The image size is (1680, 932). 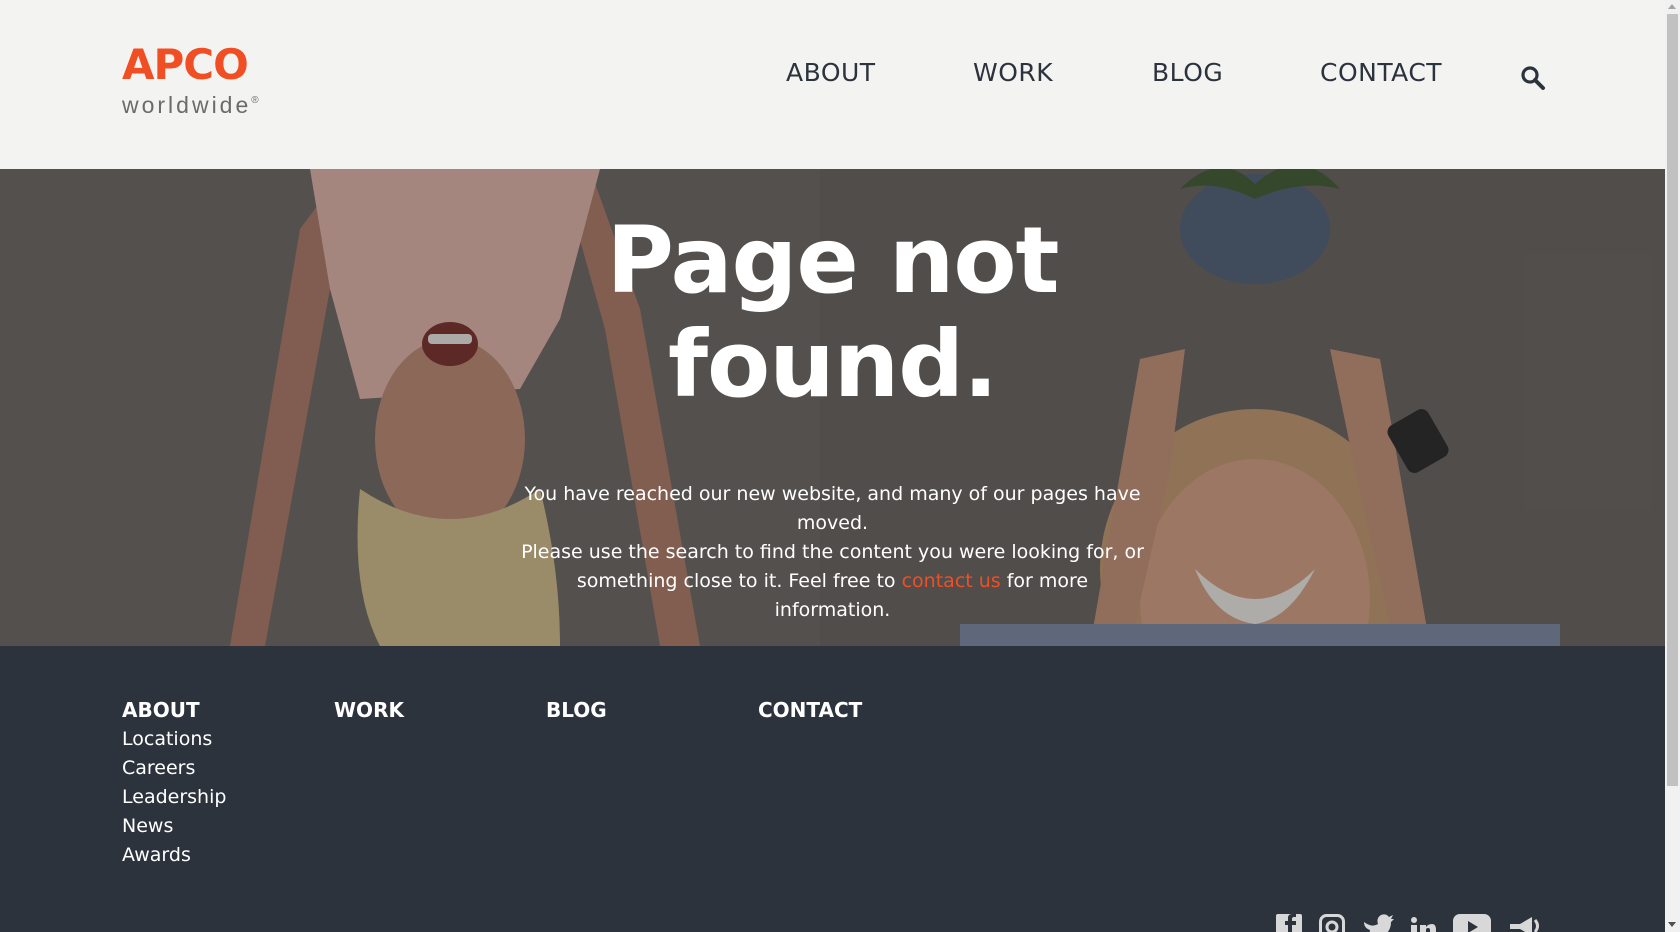 I want to click on footer-column-blog: BLOG, so click(x=576, y=710).